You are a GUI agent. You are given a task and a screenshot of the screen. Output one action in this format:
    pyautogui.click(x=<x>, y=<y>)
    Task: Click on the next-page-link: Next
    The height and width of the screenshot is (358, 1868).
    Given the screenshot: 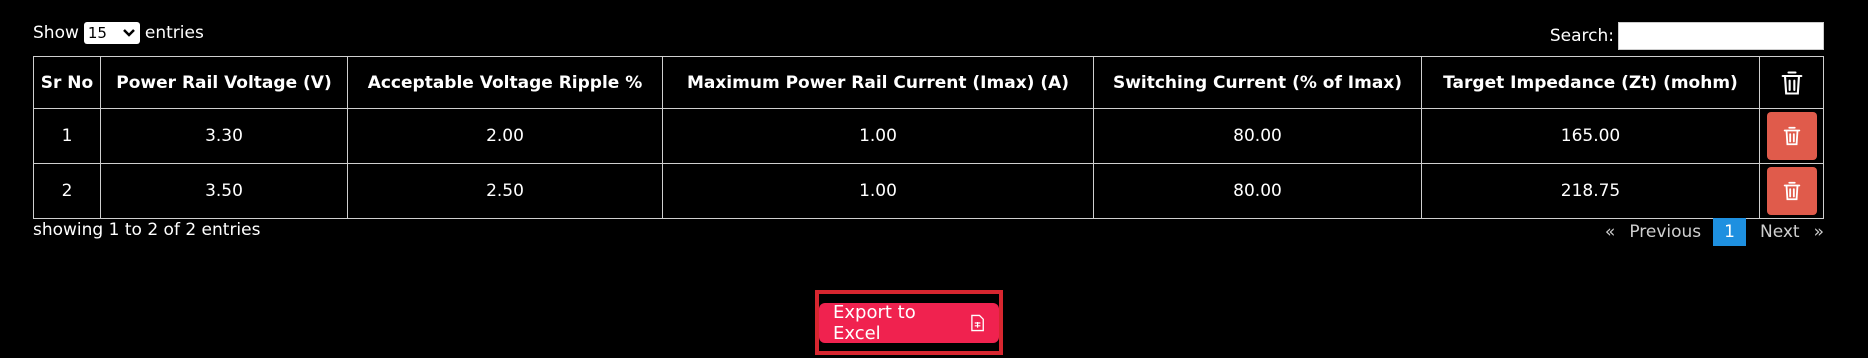 What is the action you would take?
    pyautogui.click(x=1780, y=232)
    